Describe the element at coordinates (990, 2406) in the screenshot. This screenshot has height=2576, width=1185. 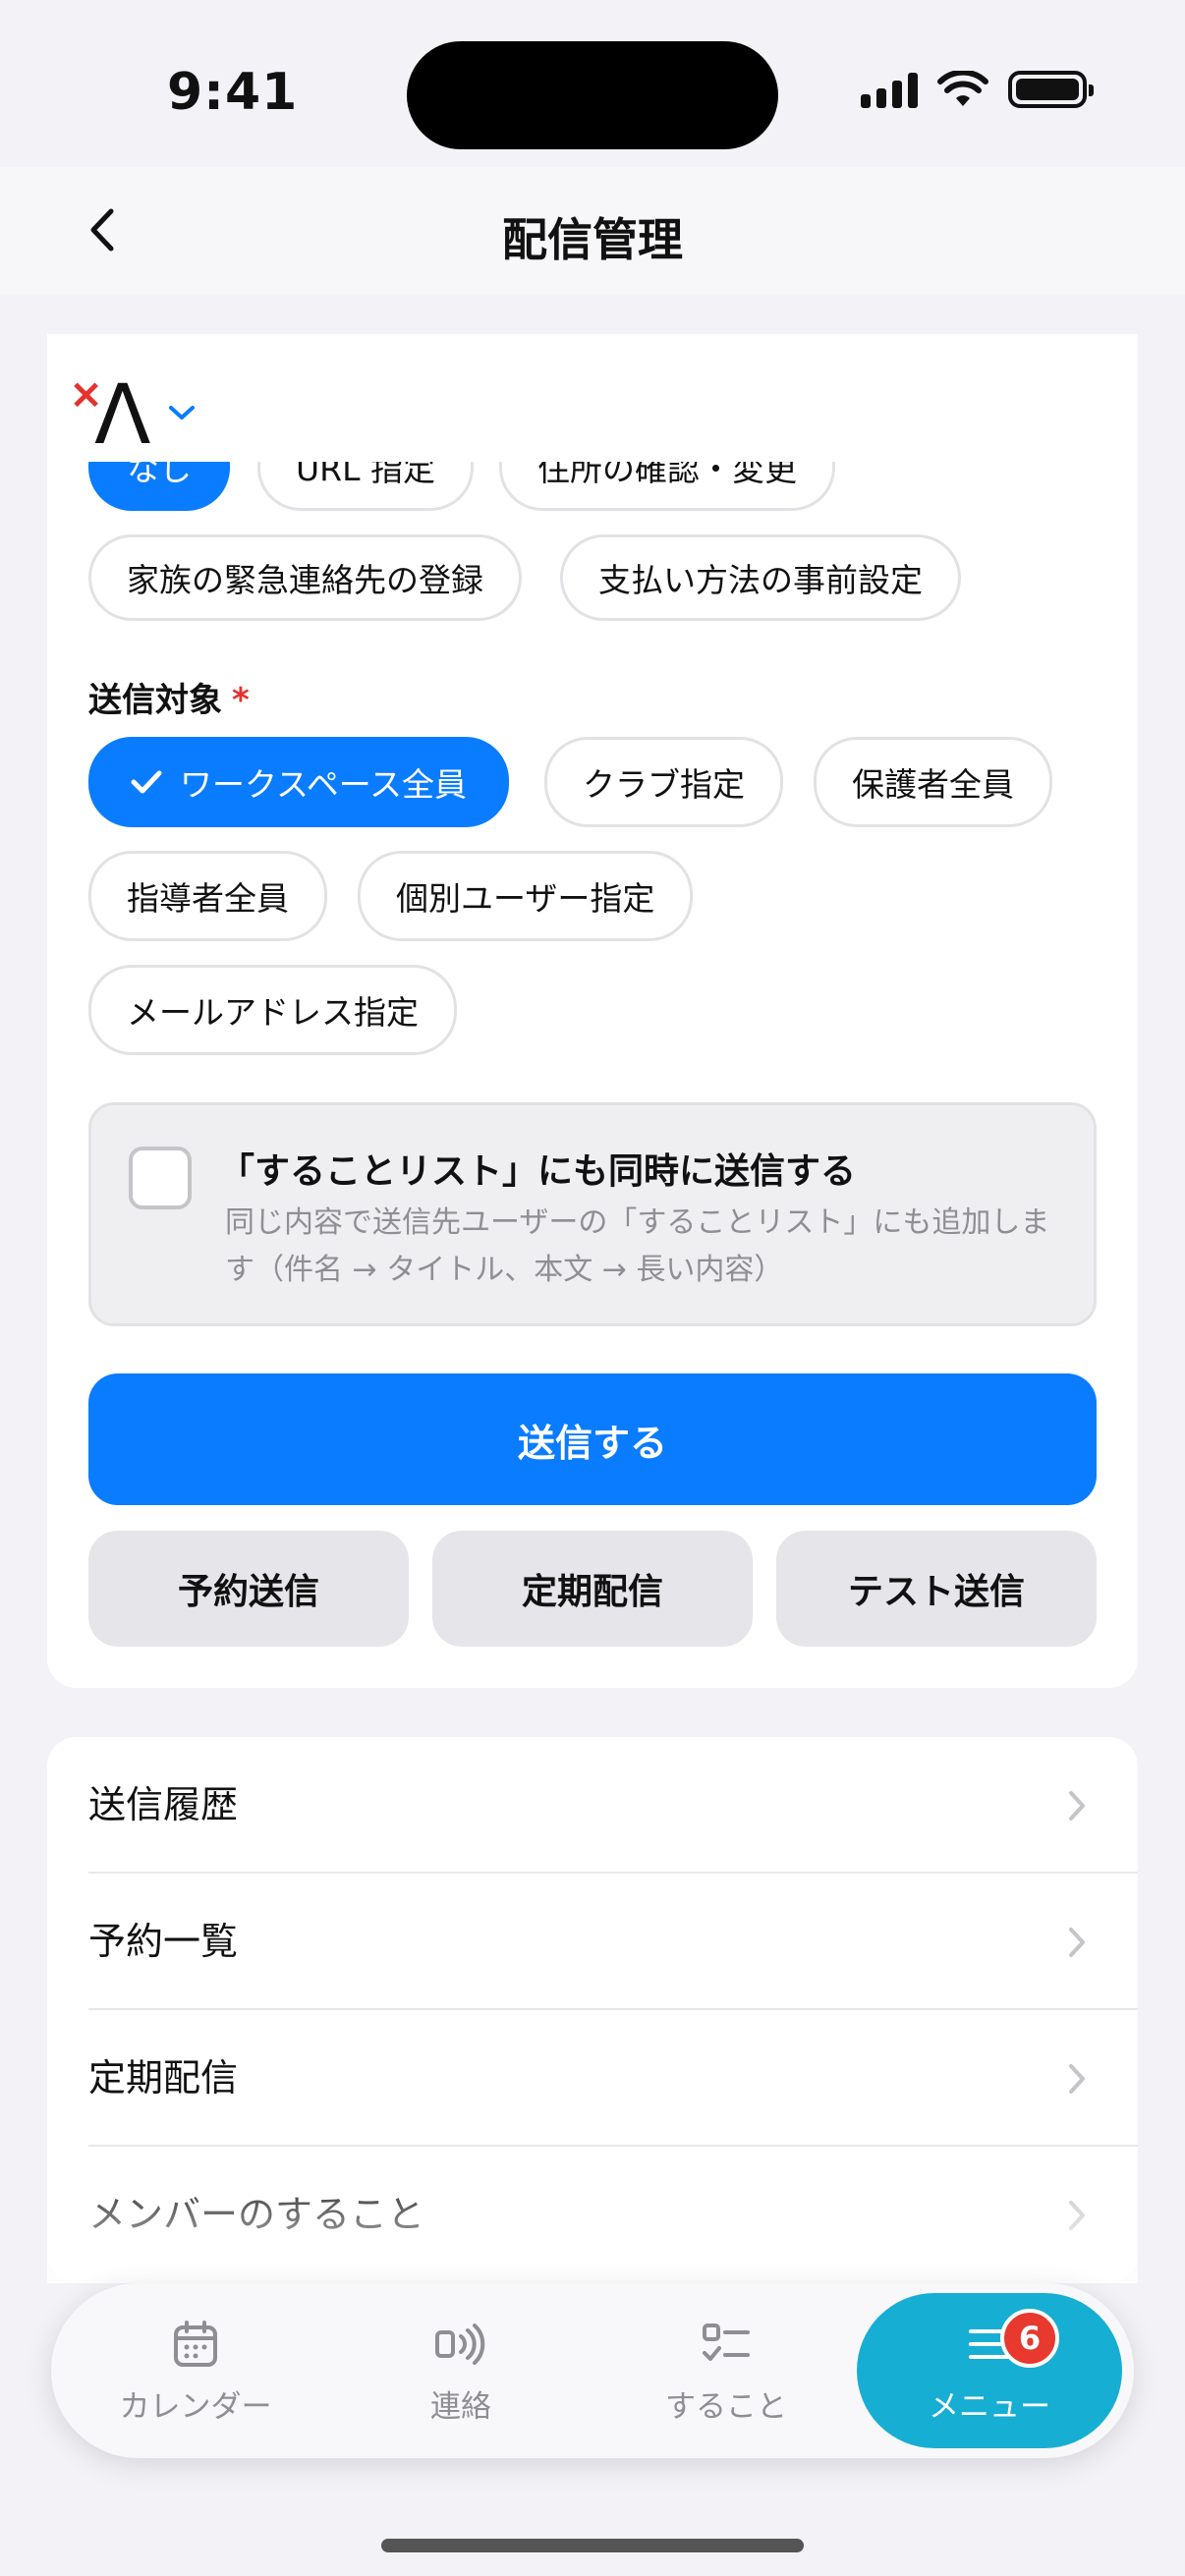
I see `tab-menu-label: メニュー` at that location.